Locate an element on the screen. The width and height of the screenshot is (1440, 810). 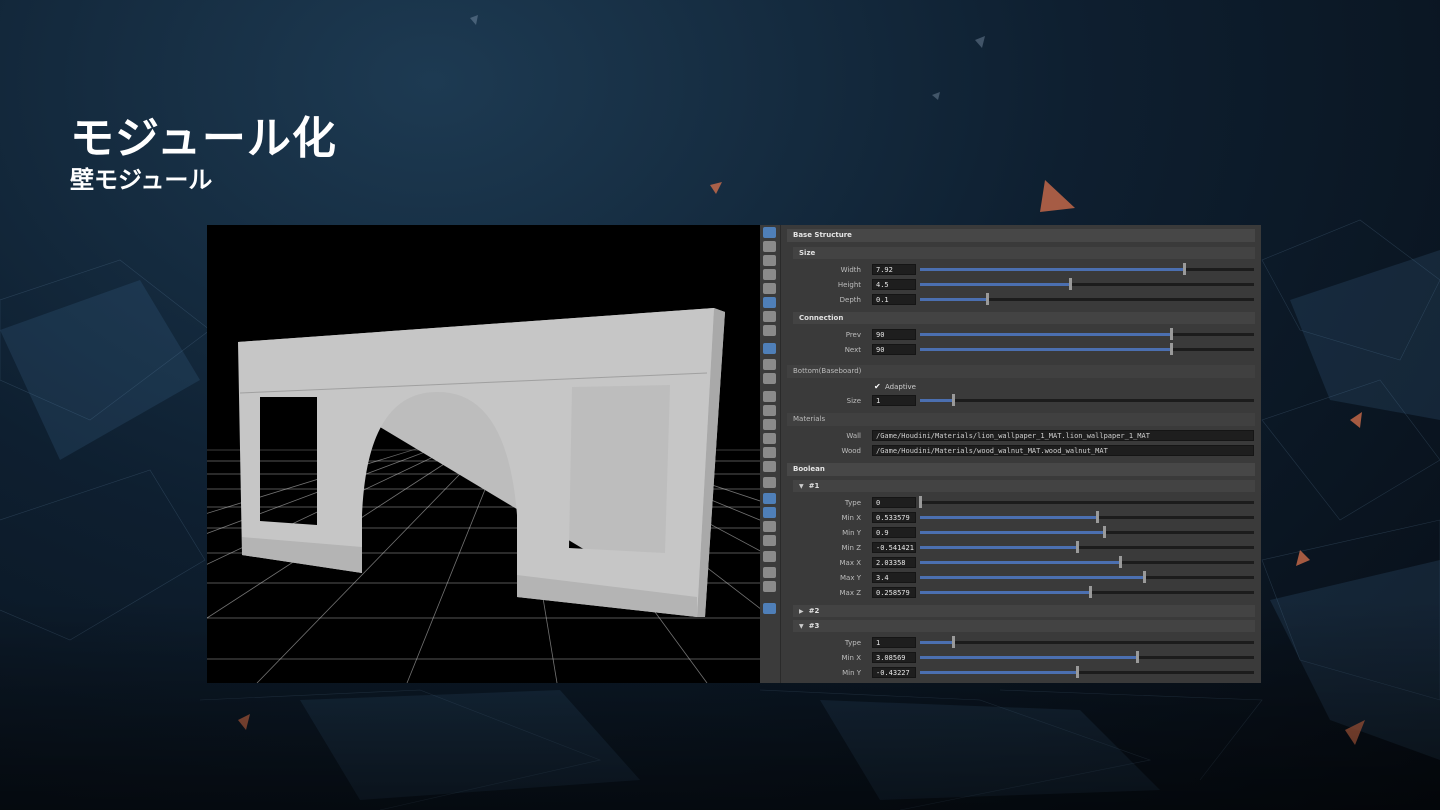
section-base-structure: Base Structure is located at coordinates (1021, 235).